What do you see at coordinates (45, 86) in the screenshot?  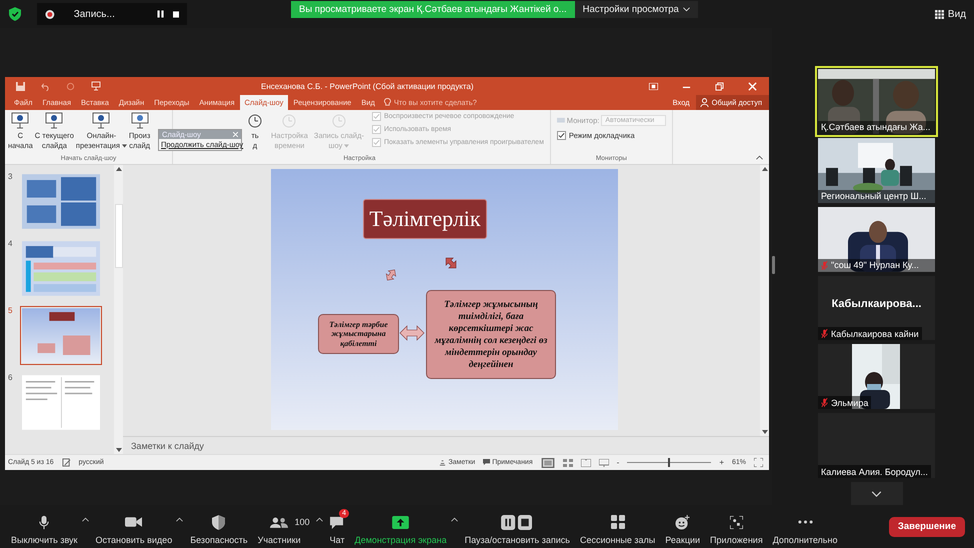 I see `undo-icon` at bounding box center [45, 86].